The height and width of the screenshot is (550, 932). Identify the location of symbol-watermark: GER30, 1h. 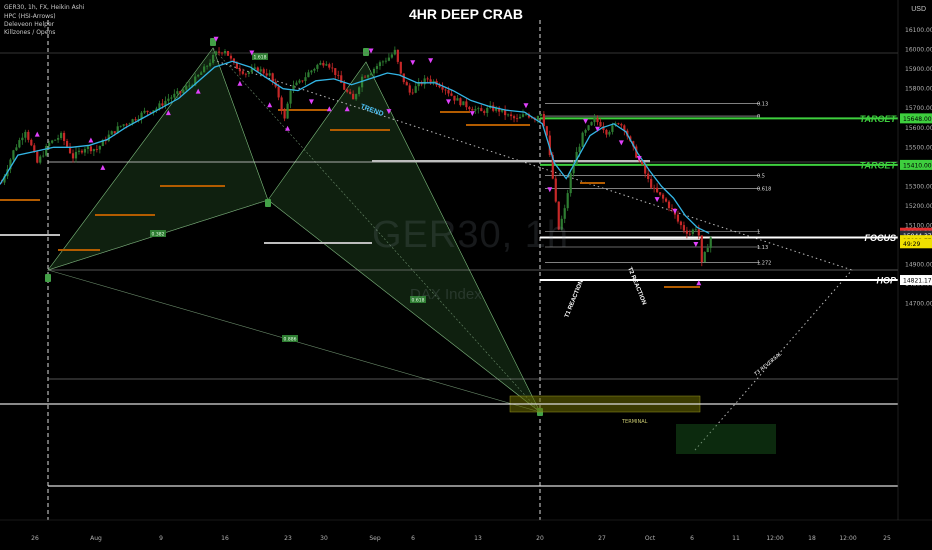
(470, 235).